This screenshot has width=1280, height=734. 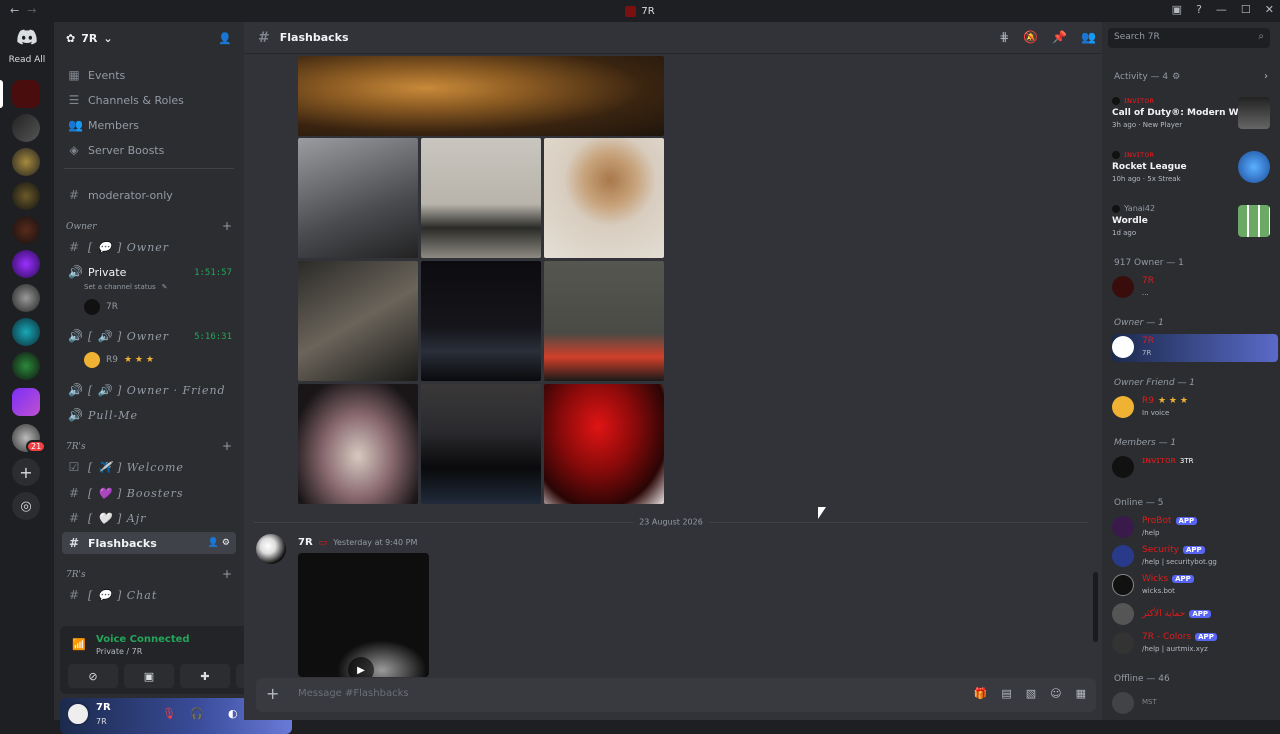 I want to click on channel-moderator-only: # moderator-only, so click(x=149, y=195).